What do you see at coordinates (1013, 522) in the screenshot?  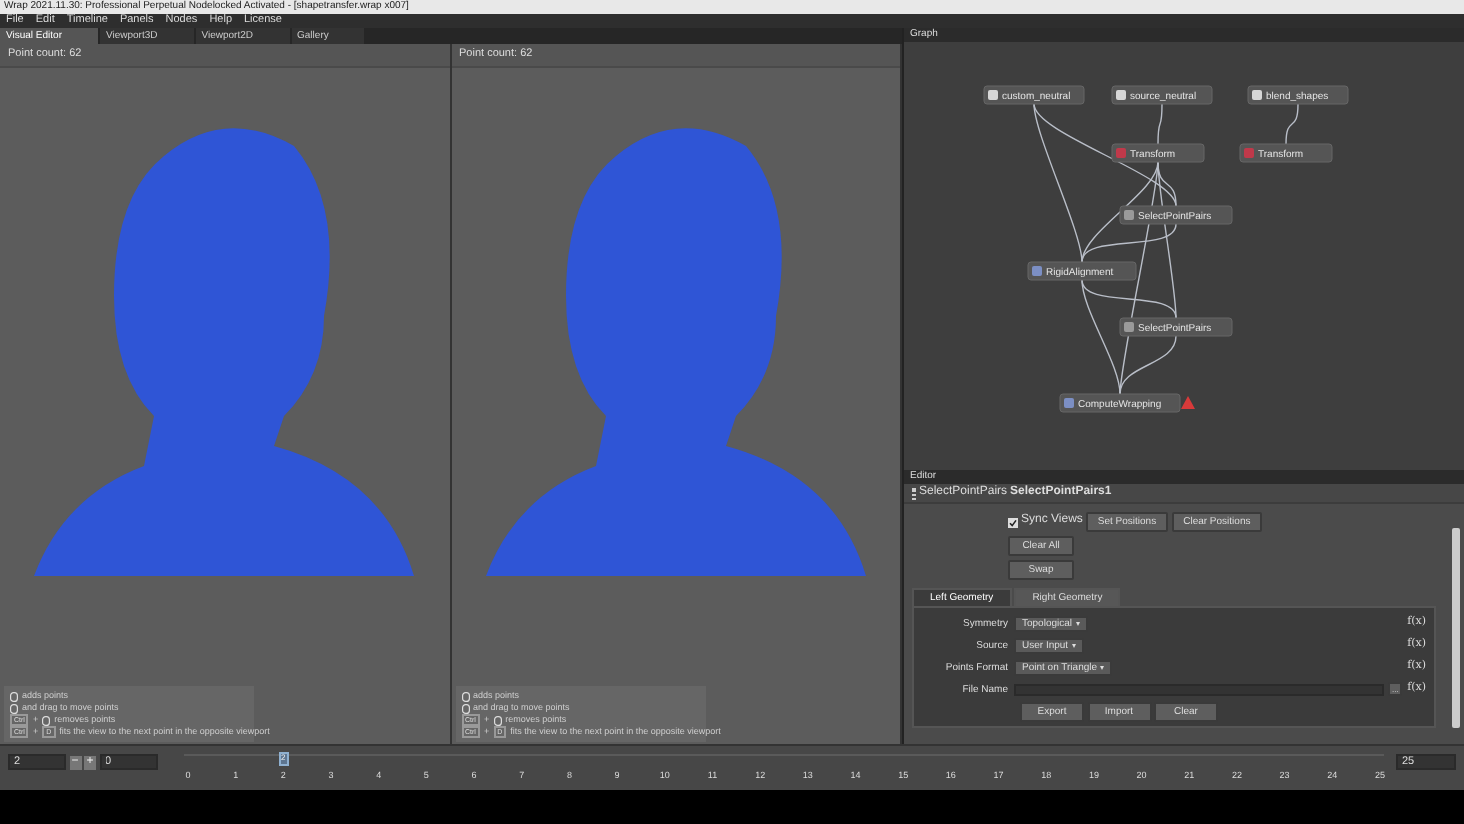 I see `sync-views-checkbox` at bounding box center [1013, 522].